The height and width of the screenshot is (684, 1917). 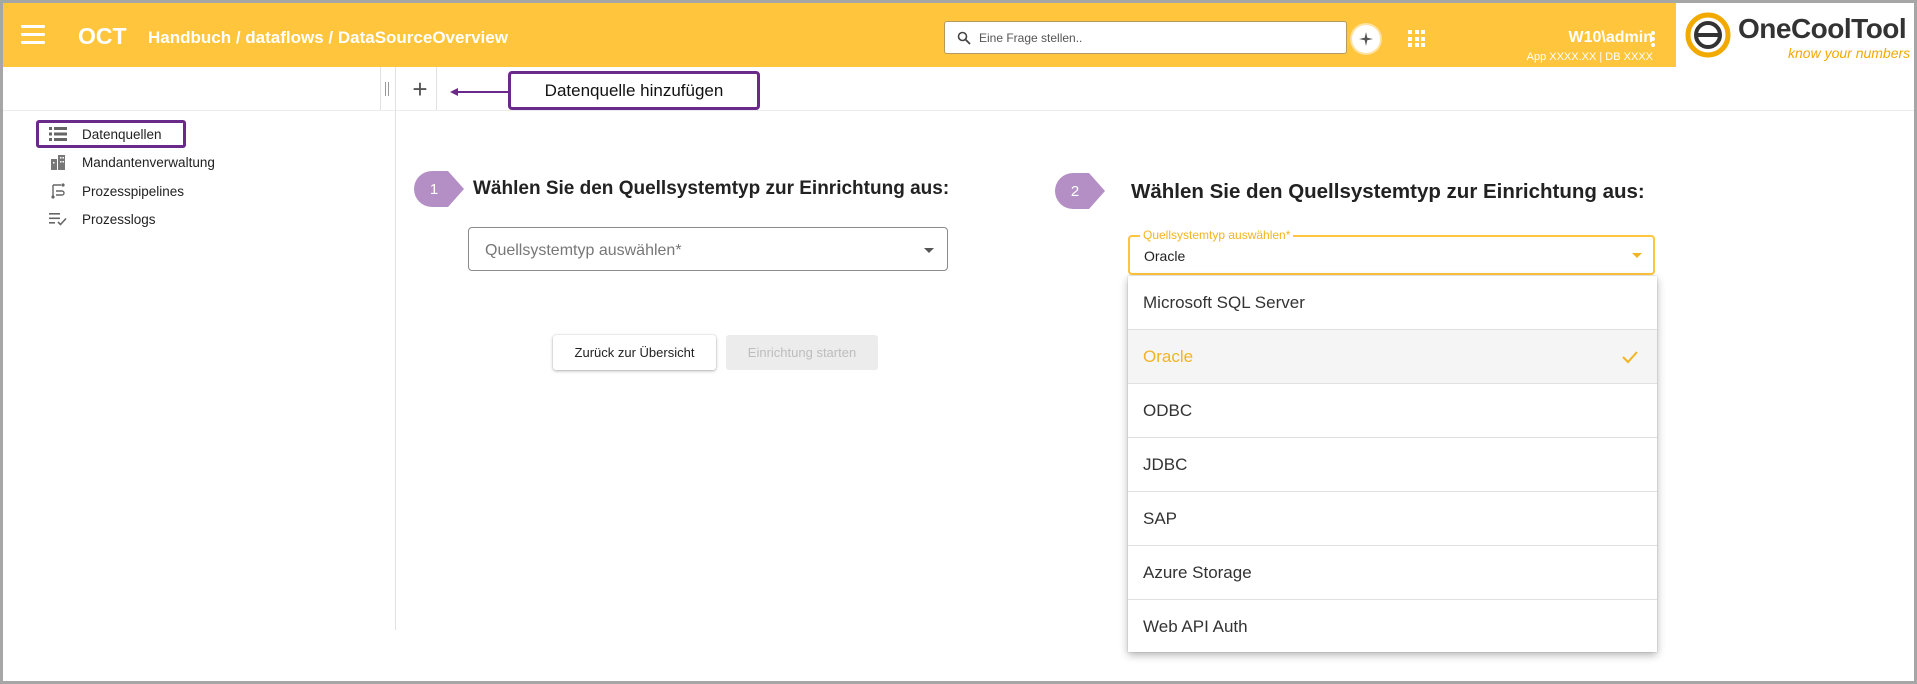 I want to click on option-label: Microsoft SQL Server, so click(x=1224, y=302).